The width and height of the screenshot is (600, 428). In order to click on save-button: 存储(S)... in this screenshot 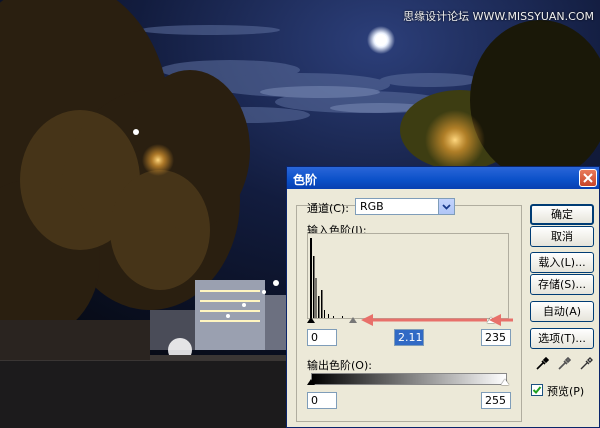, I will do `click(562, 284)`.